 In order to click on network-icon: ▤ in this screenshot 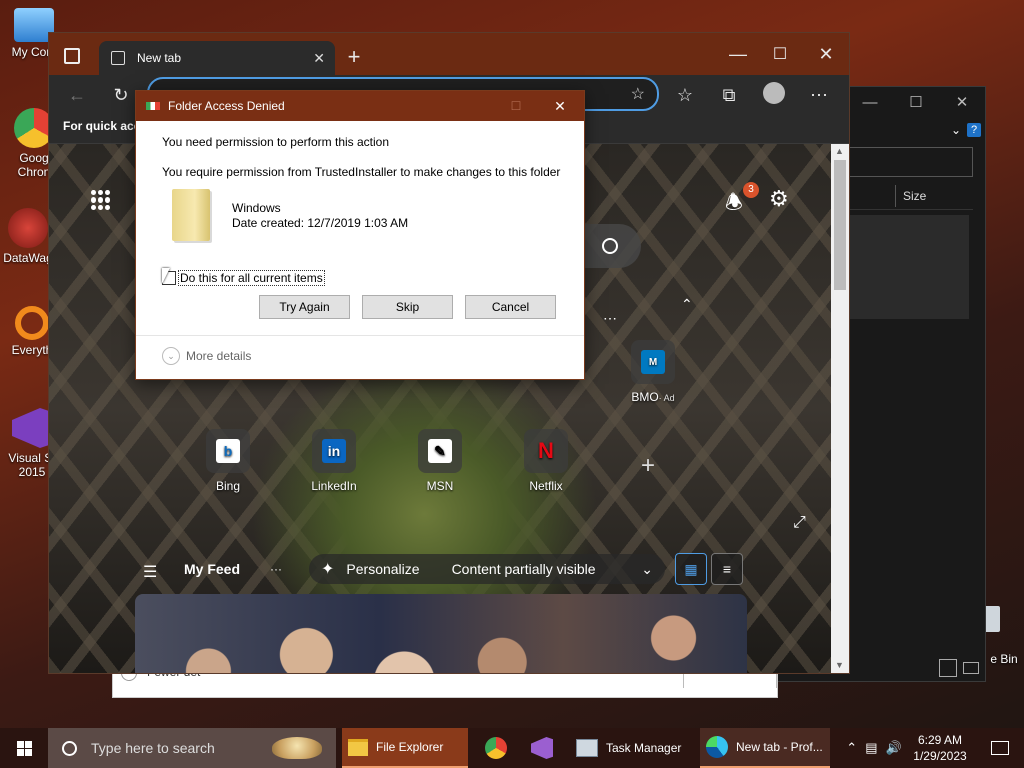, I will do `click(871, 748)`.